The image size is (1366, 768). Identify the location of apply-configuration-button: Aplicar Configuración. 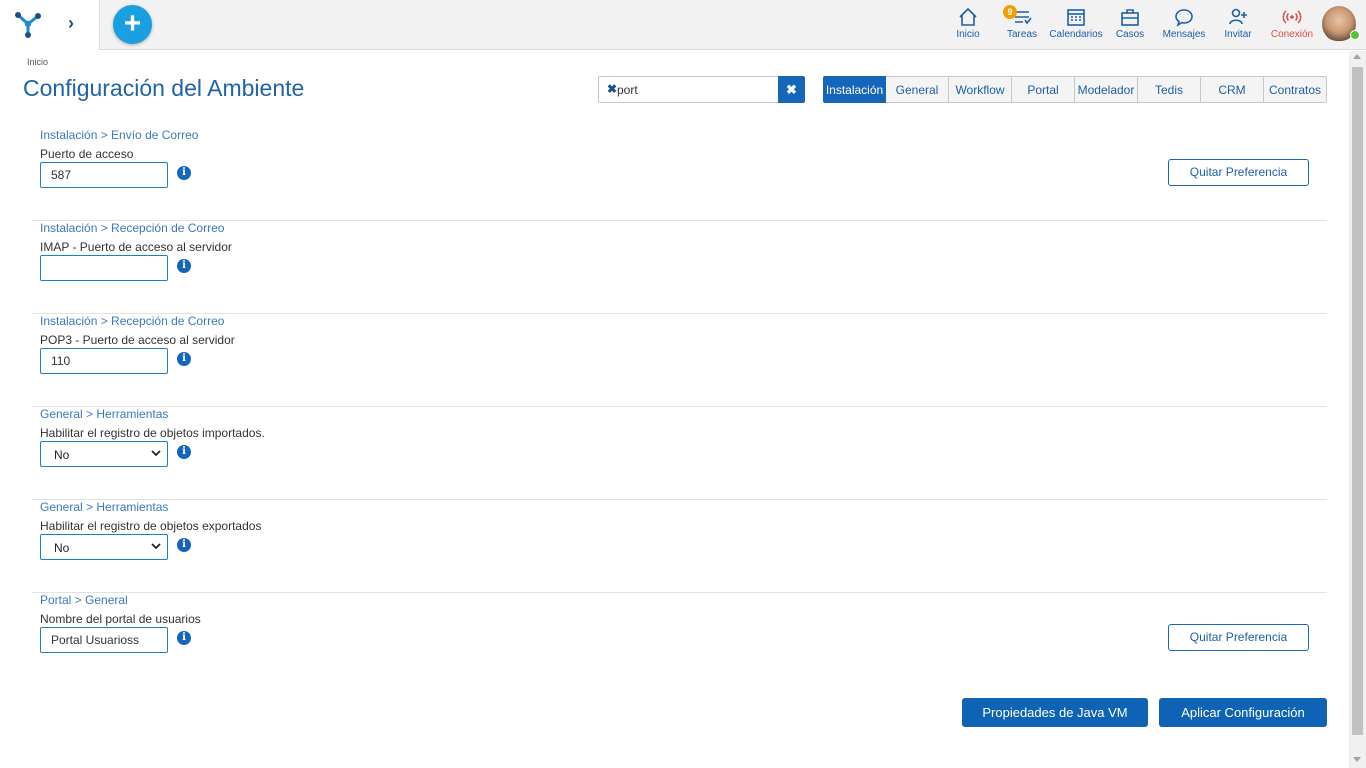
(1243, 712).